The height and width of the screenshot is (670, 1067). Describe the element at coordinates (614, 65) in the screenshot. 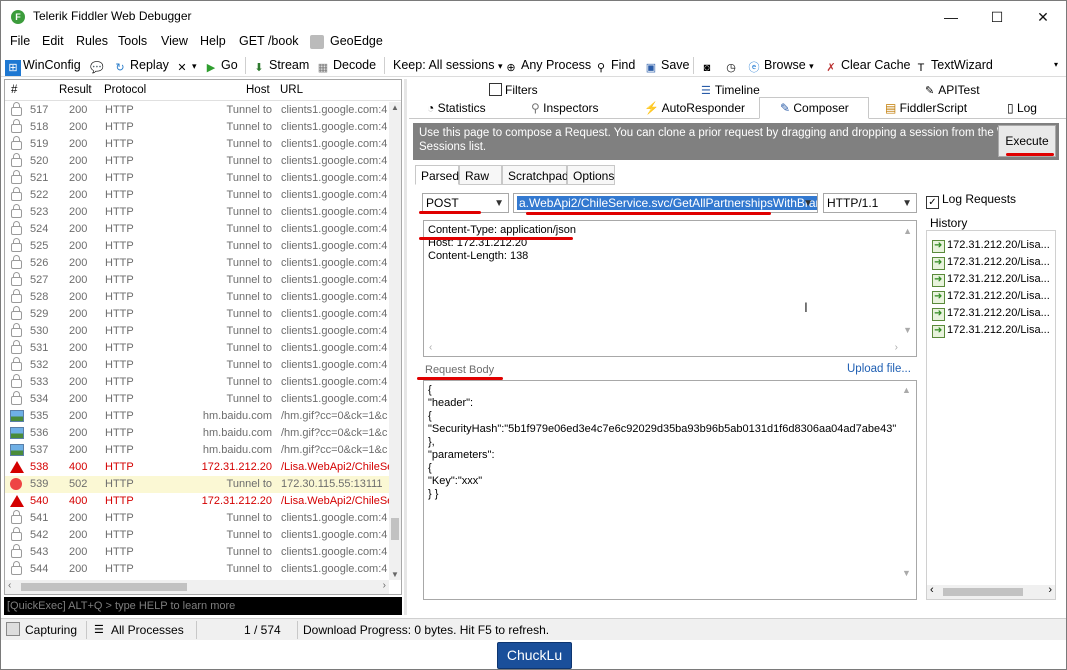

I see `find-button: ⚲ Find` at that location.